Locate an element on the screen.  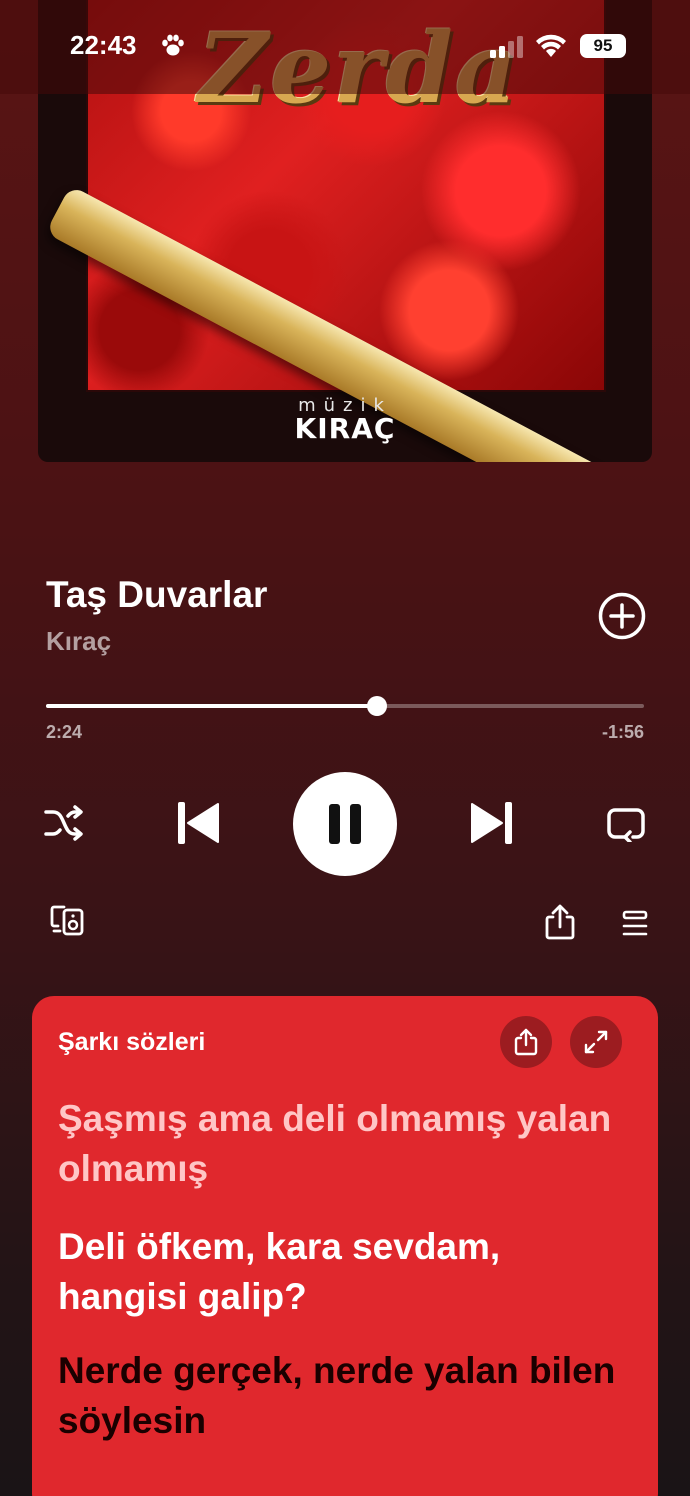
pause-icon is located at coordinates (345, 824).